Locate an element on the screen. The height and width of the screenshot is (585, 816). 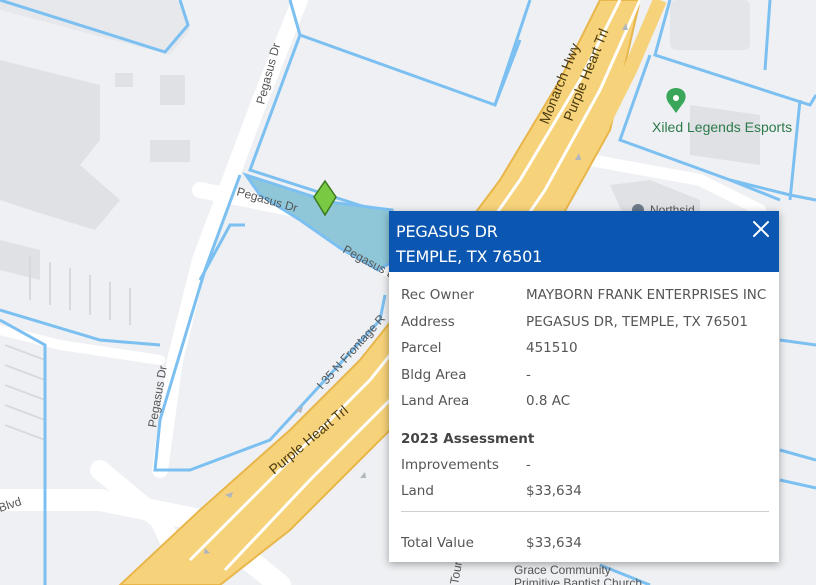
field-label: Land is located at coordinates (417, 491).